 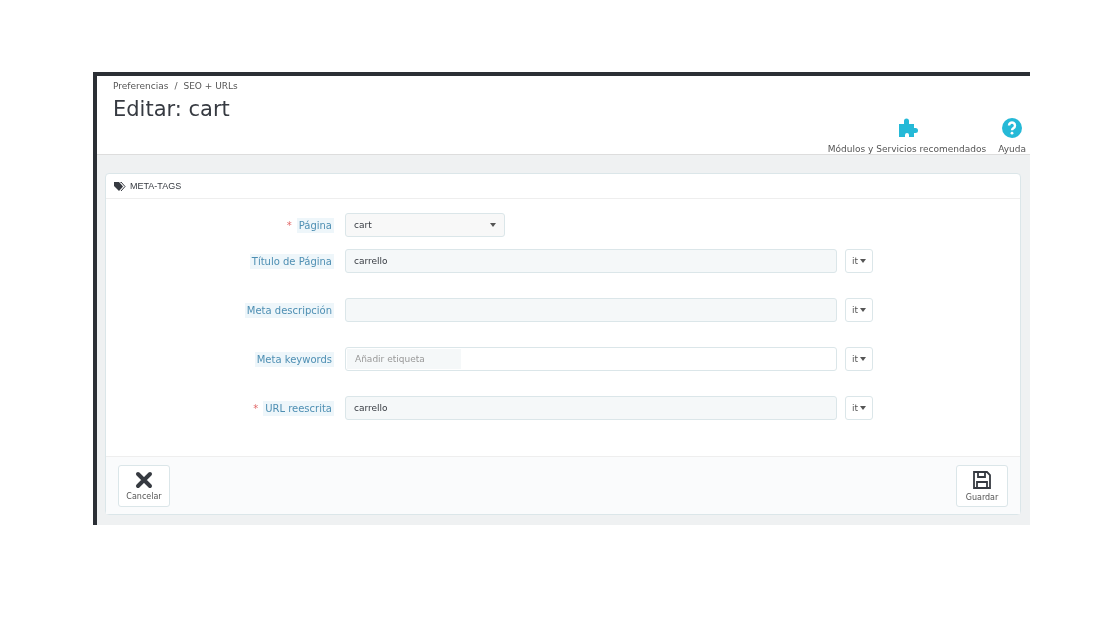 I want to click on page-title: Editar: cart, so click(x=172, y=109).